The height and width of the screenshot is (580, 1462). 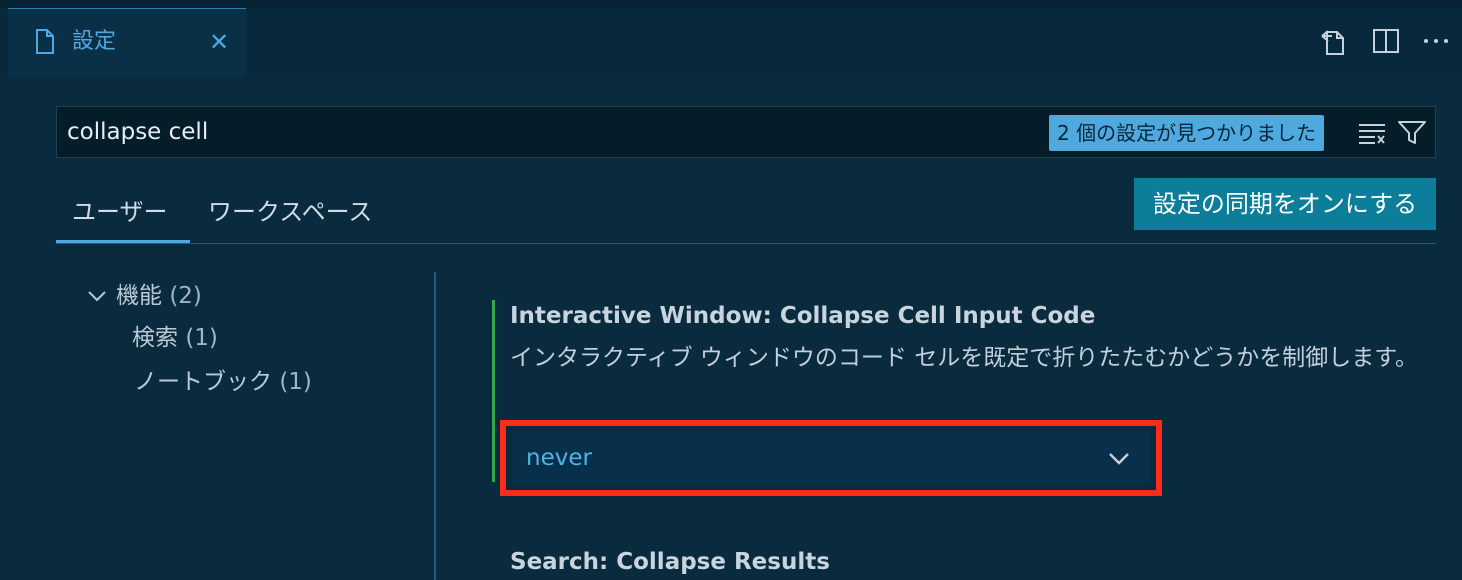 I want to click on toc-count: (2), so click(x=185, y=296).